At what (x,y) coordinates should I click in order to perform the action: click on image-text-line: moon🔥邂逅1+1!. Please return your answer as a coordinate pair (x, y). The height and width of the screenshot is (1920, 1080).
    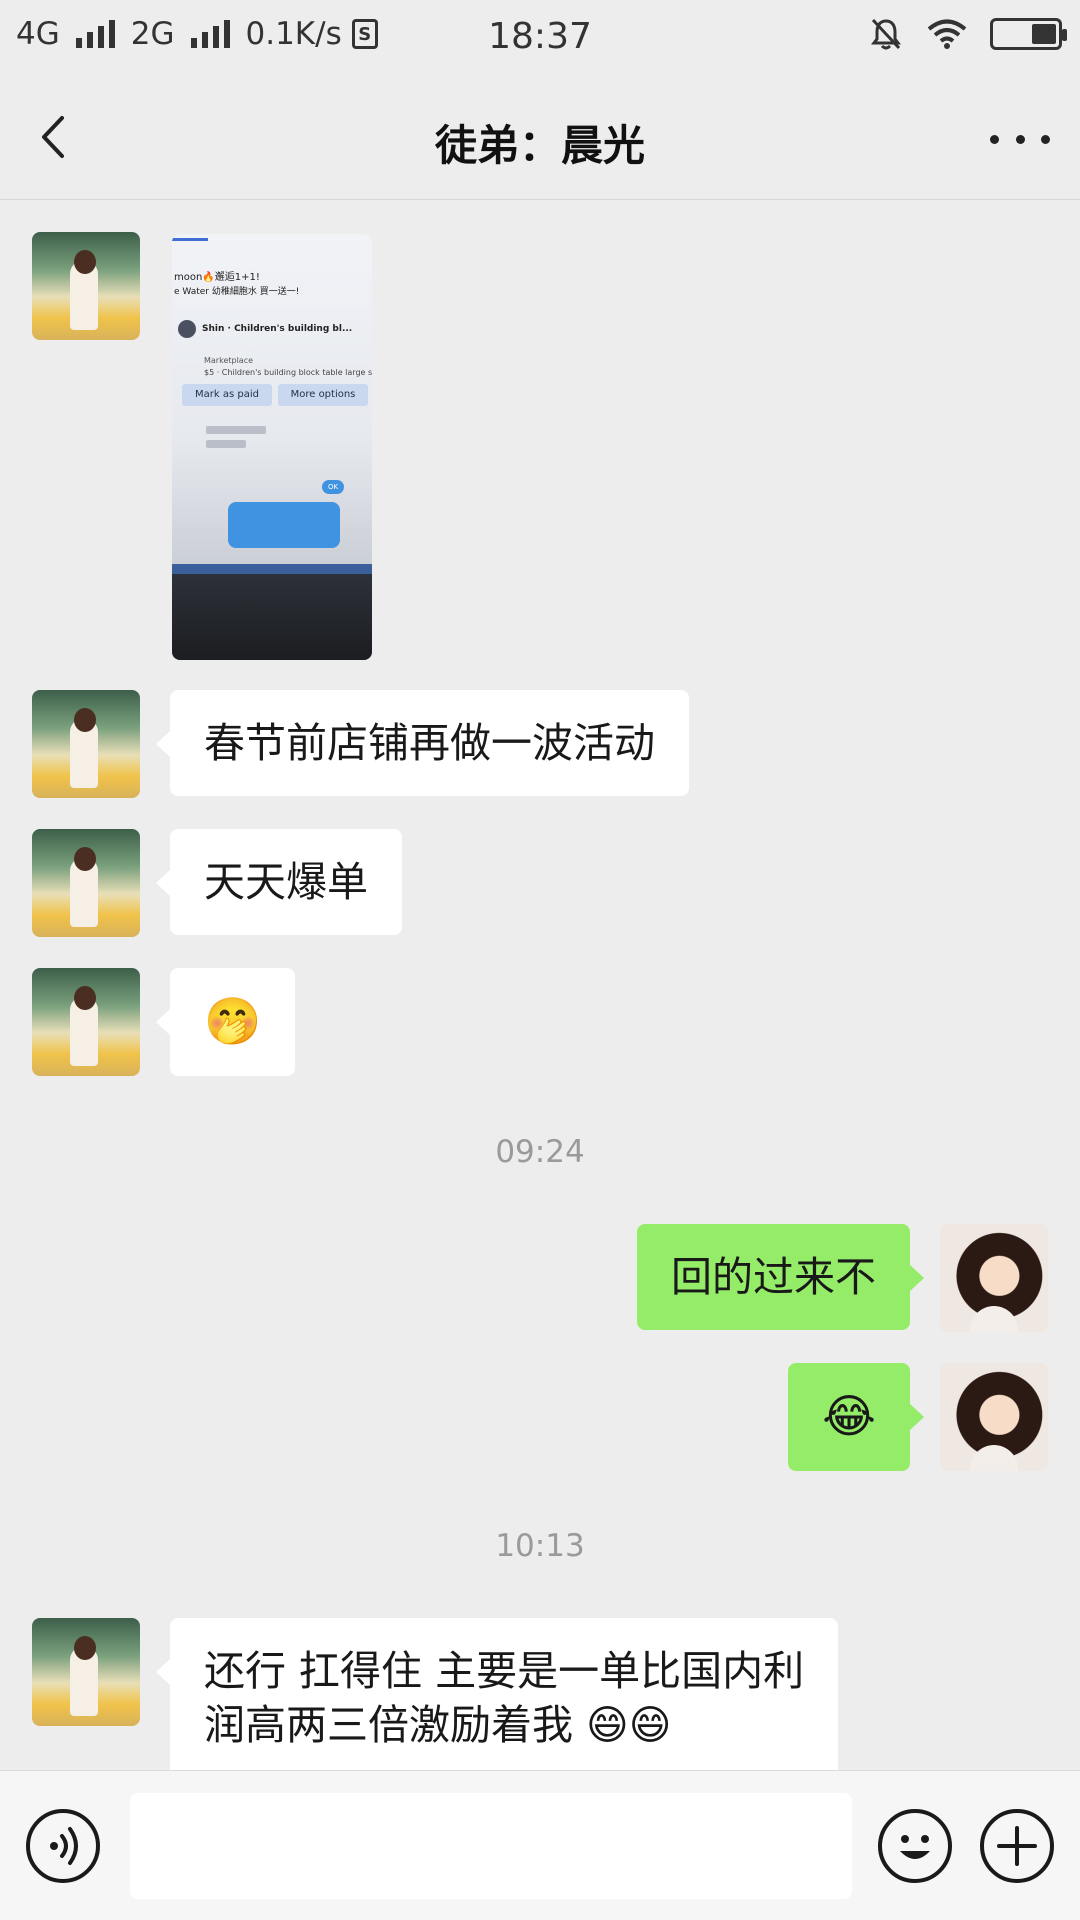
    Looking at the image, I should click on (217, 277).